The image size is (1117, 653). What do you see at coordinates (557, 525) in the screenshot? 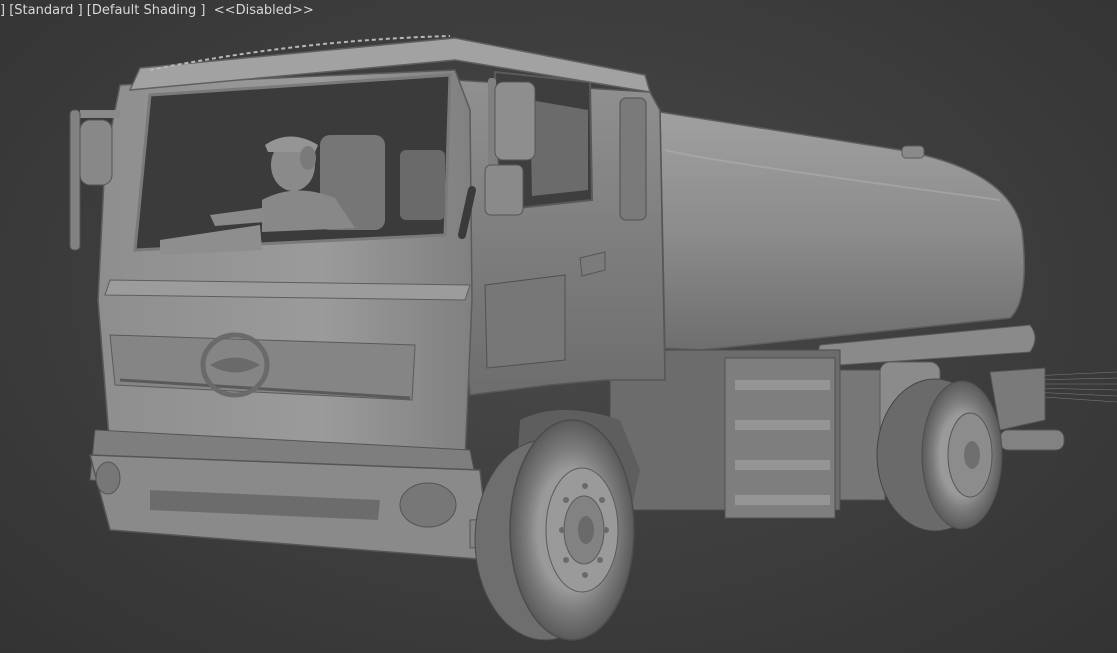
I see `front-wheel` at bounding box center [557, 525].